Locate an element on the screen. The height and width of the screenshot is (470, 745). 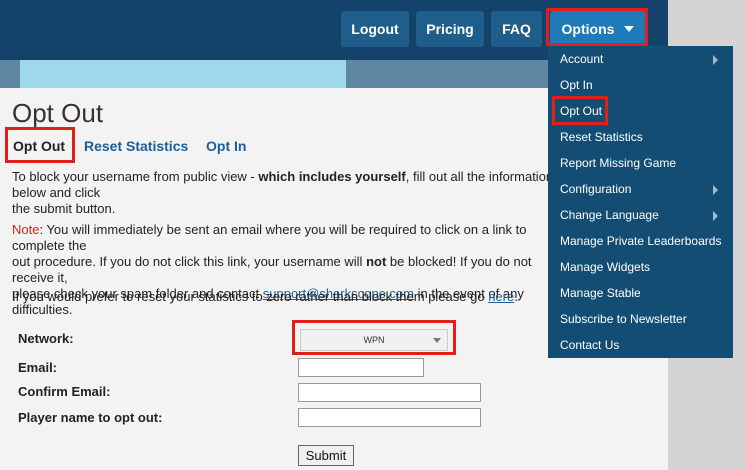
network-select-value: WPN is located at coordinates (374, 340).